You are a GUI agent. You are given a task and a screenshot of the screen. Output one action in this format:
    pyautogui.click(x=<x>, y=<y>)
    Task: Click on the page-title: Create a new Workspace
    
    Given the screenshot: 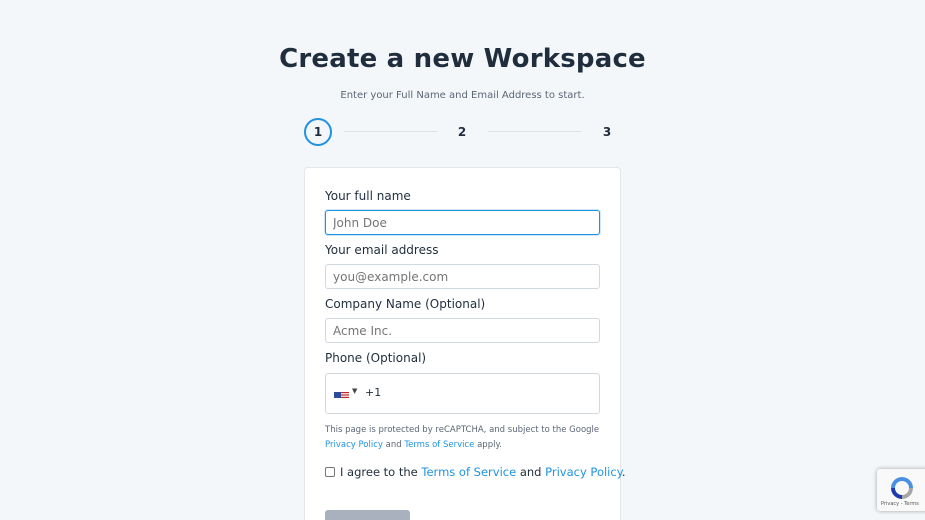 What is the action you would take?
    pyautogui.click(x=462, y=59)
    